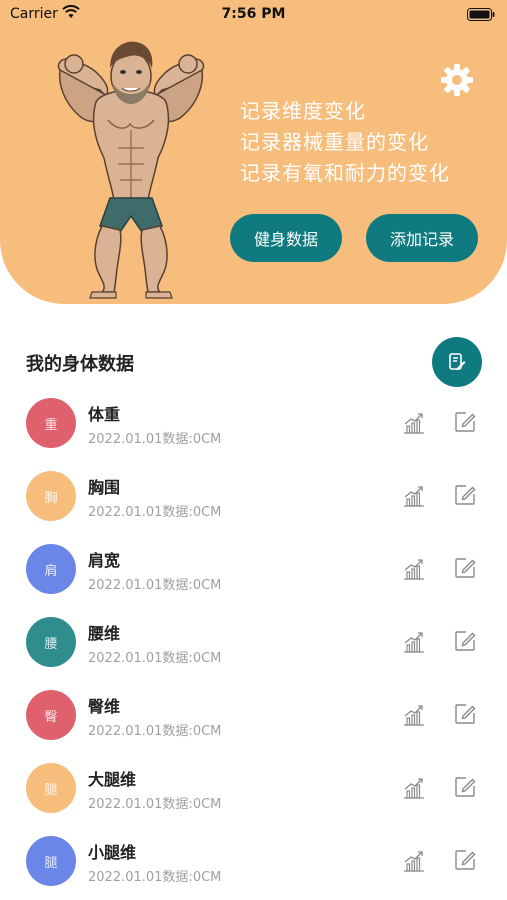  I want to click on slogan-line: 记录器械重量的变化, so click(334, 142).